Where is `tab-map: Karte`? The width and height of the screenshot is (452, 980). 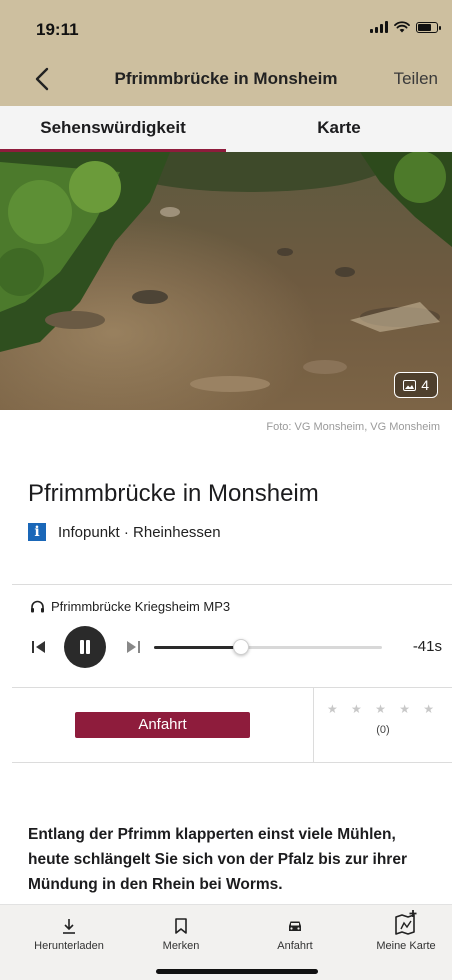
tab-map: Karte is located at coordinates (339, 129).